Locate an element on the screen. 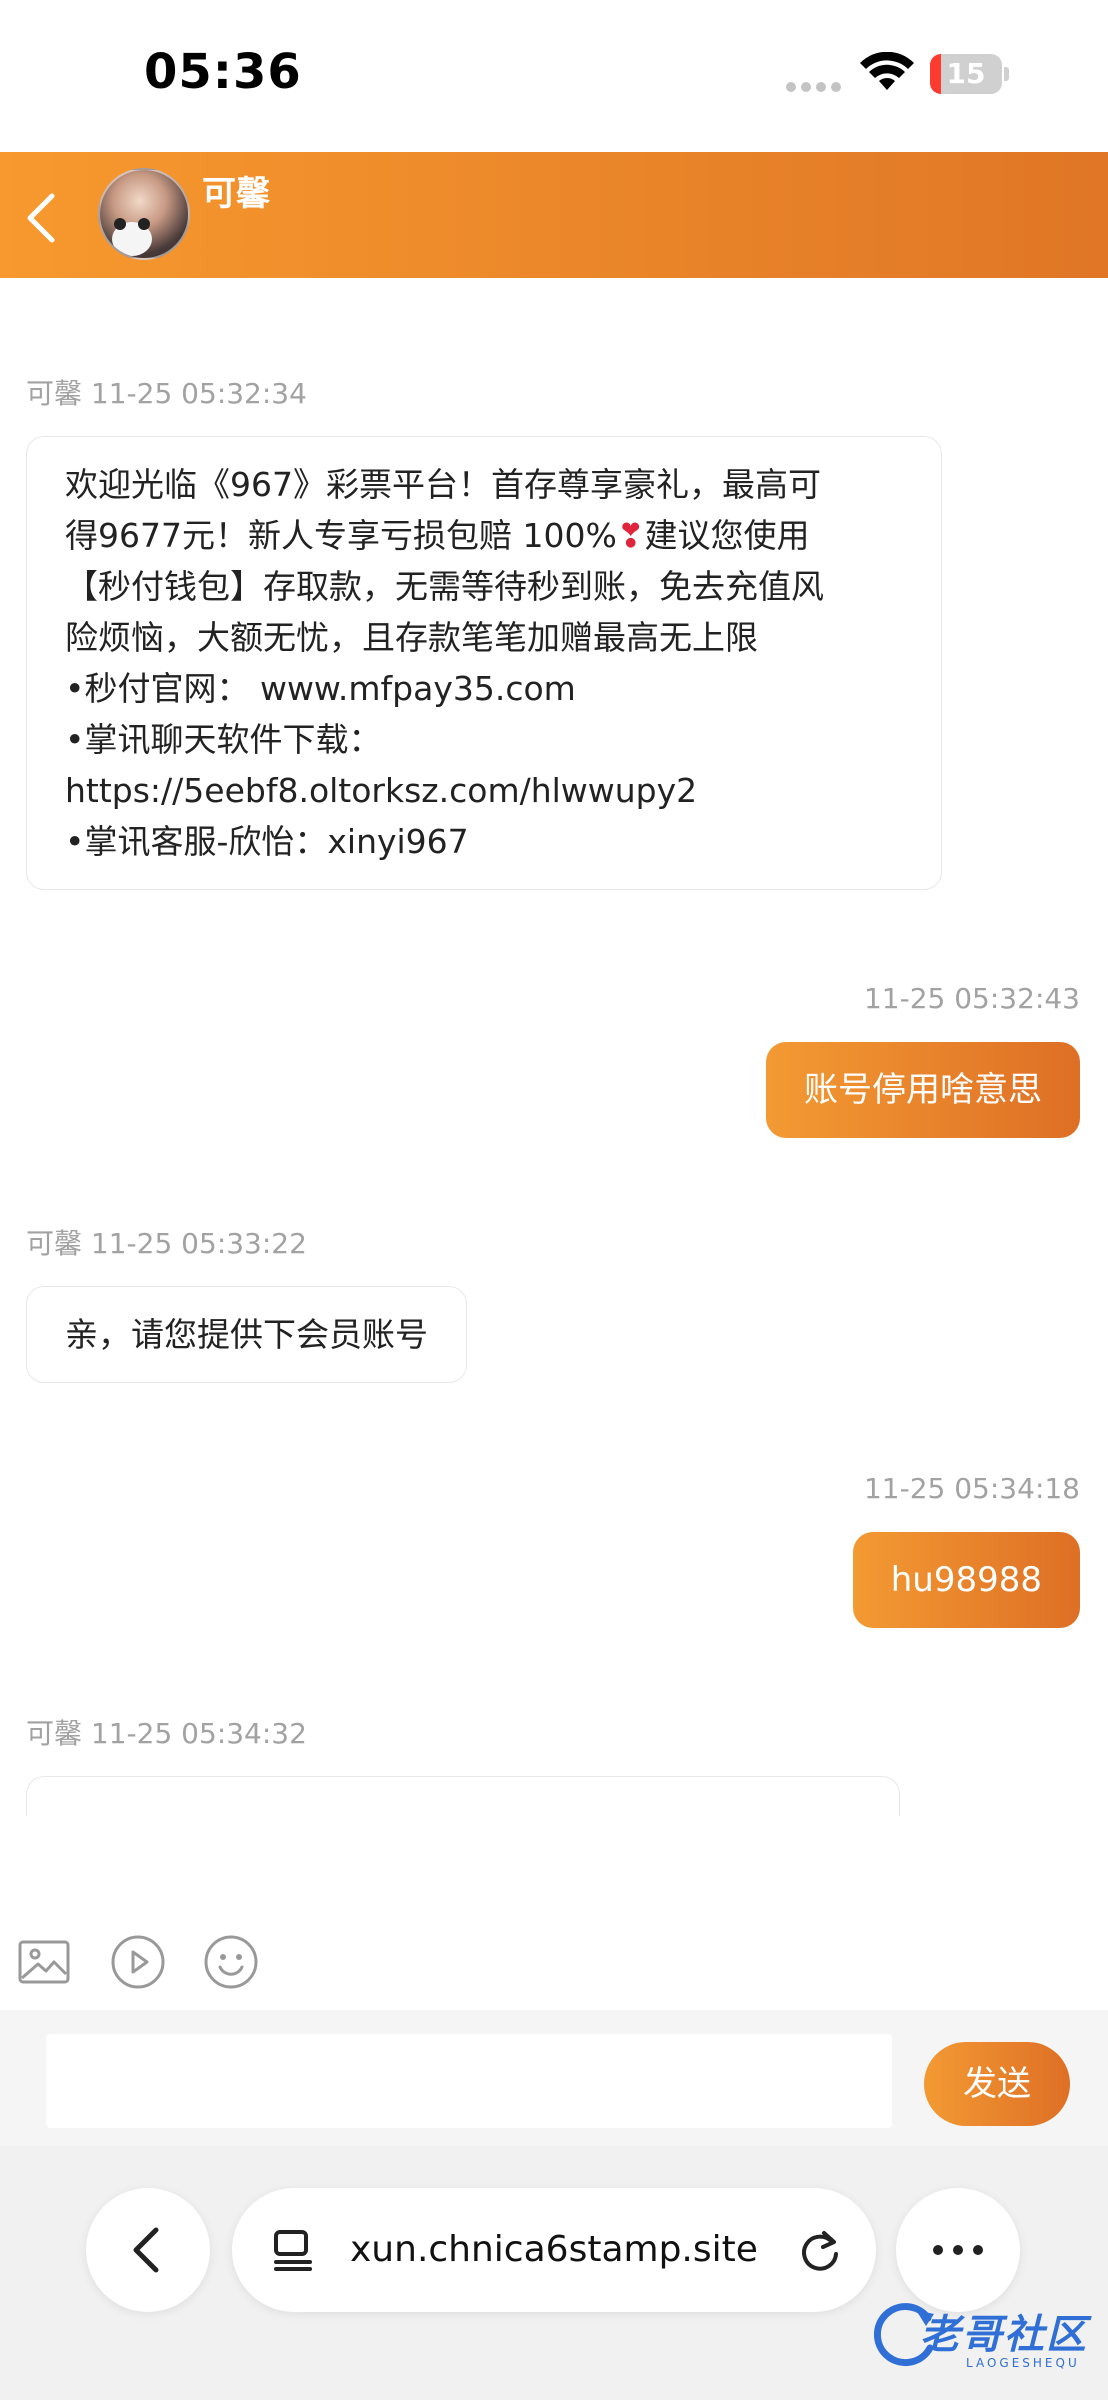  message-line: •掌讯聊天软件下载： is located at coordinates (223, 739).